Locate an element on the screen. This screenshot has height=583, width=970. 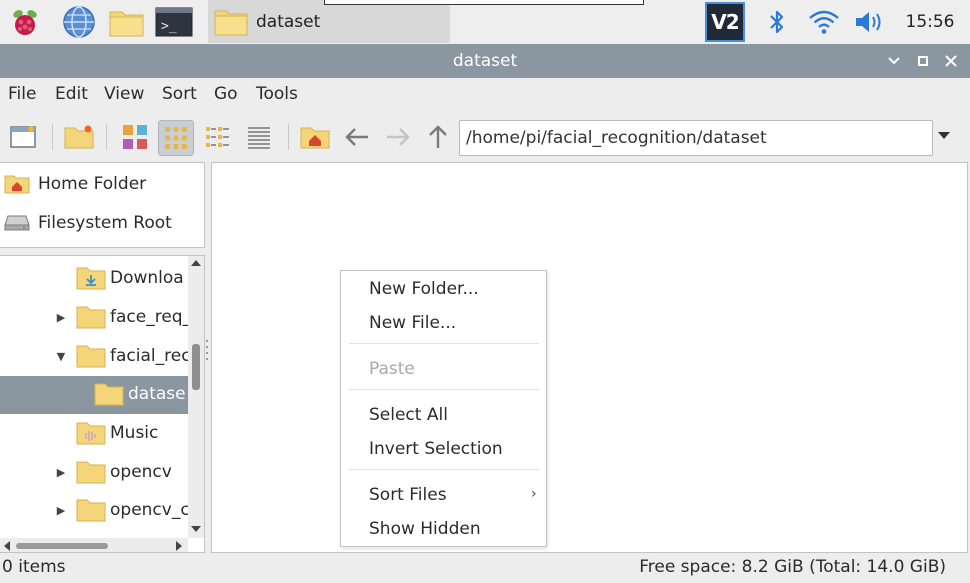
menu-item-select-all: Select All is located at coordinates (408, 415).